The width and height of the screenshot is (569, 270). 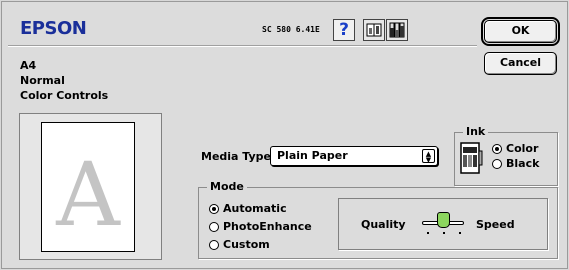 What do you see at coordinates (443, 220) in the screenshot?
I see `quality-speed-slider-thumb` at bounding box center [443, 220].